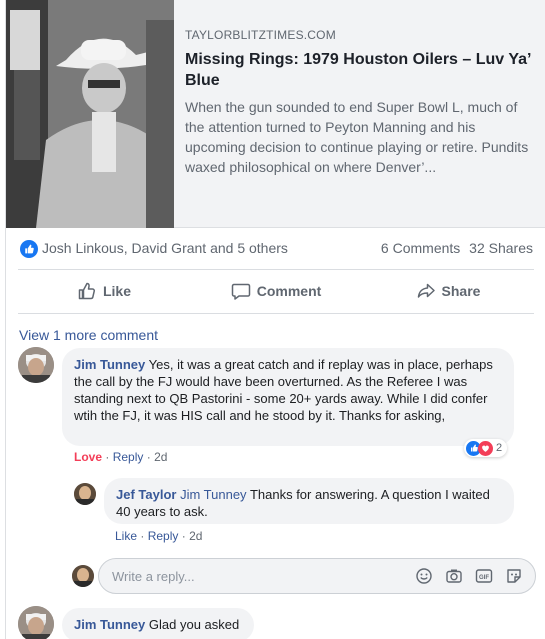  What do you see at coordinates (213, 494) in the screenshot?
I see `mention-link: Jim Tunney` at bounding box center [213, 494].